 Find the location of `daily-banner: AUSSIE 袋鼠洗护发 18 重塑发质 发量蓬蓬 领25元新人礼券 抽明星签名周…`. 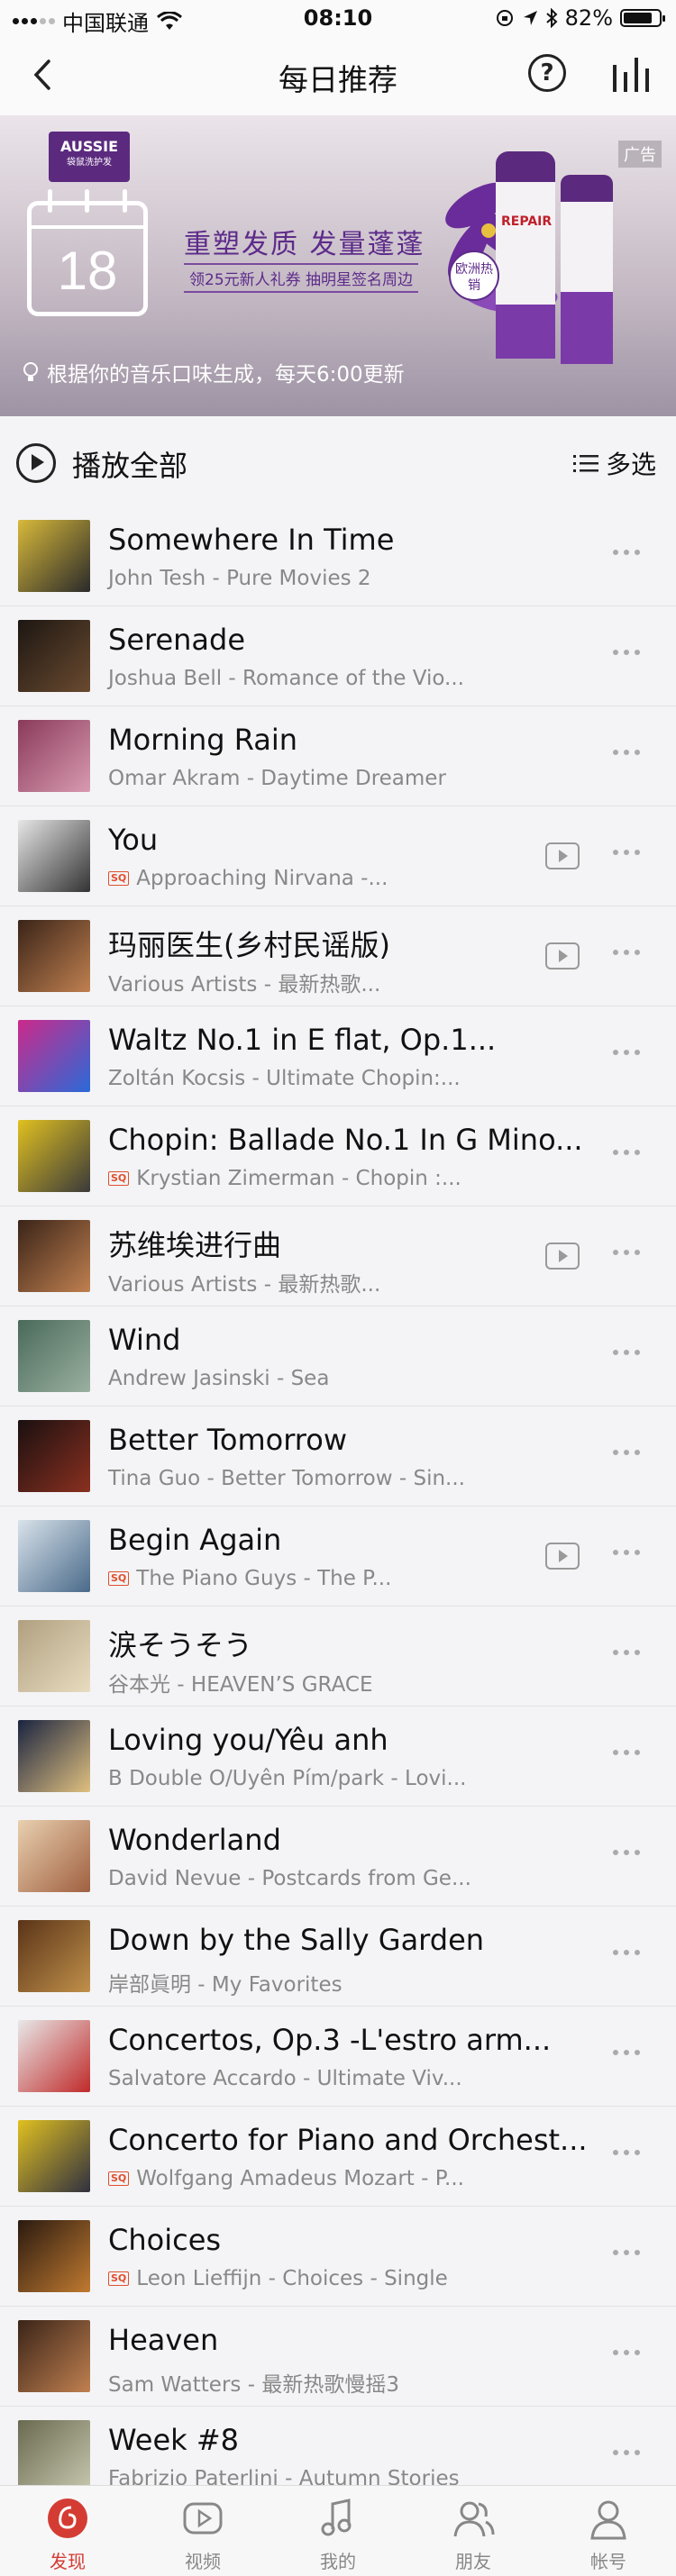

daily-banner: AUSSIE 袋鼠洗护发 18 重塑发质 发量蓬蓬 领25元新人礼券 抽明星签名周… is located at coordinates (338, 265).